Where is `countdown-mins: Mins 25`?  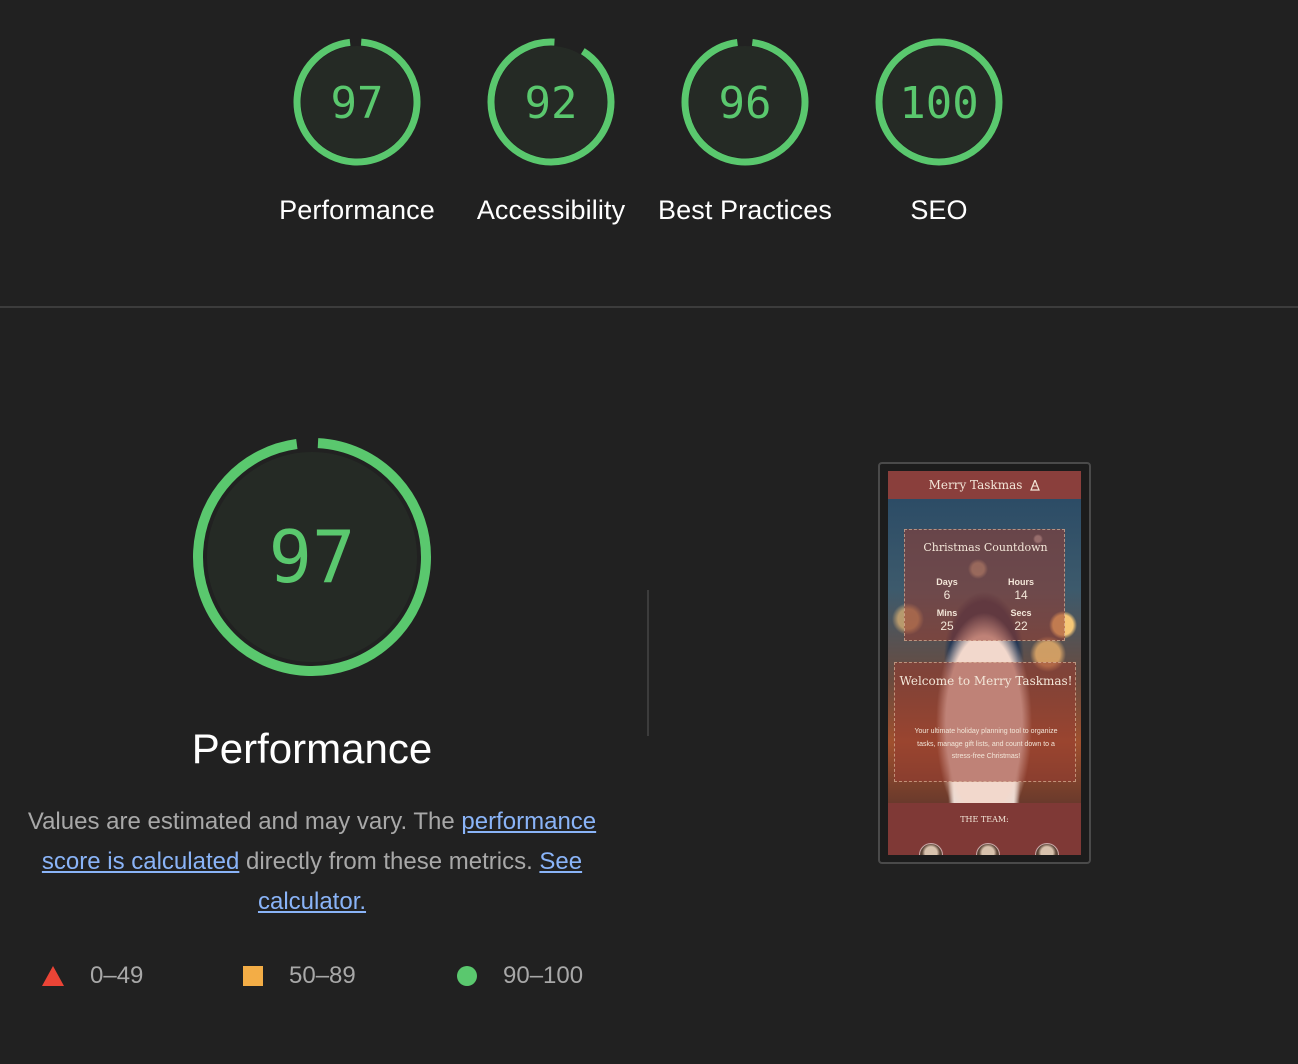 countdown-mins: Mins 25 is located at coordinates (947, 620).